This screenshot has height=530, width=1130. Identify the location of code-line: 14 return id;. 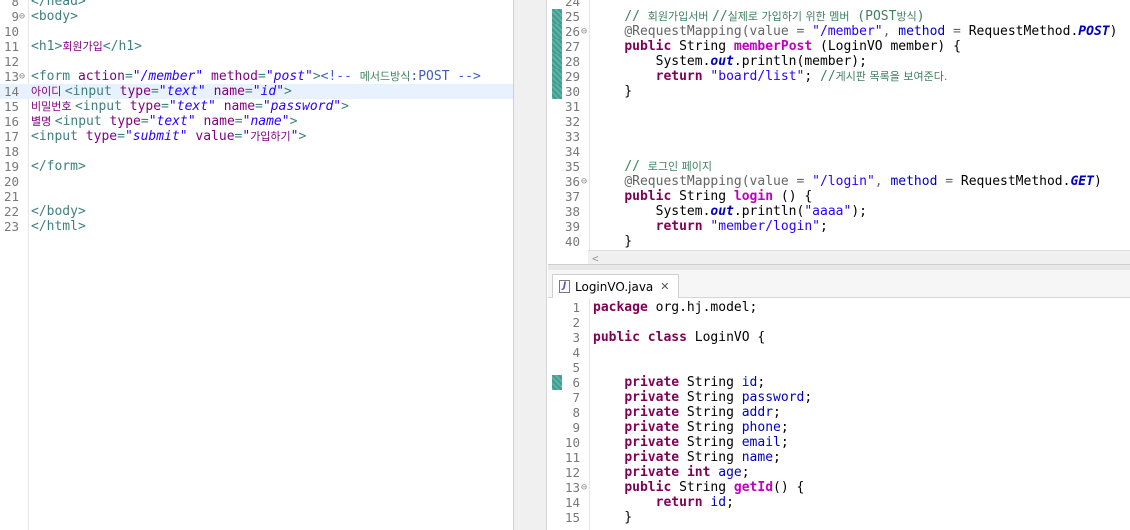
(839, 502).